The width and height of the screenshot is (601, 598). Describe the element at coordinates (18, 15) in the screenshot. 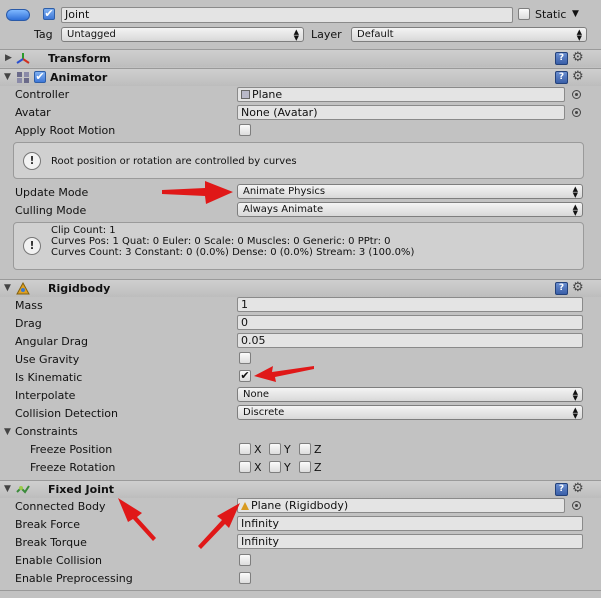

I see `object-icon` at that location.